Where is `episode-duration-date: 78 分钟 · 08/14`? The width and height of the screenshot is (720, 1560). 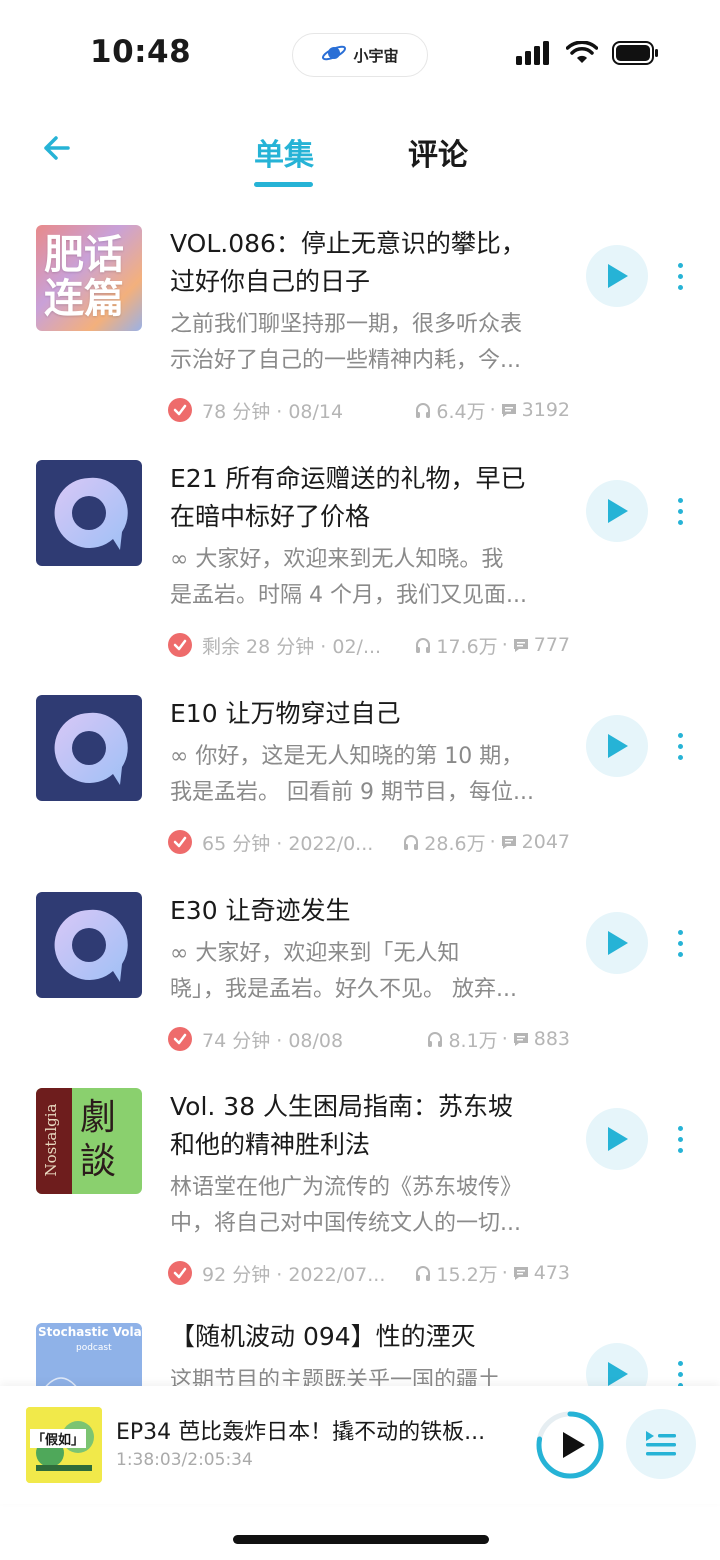
episode-duration-date: 78 分钟 · 08/14 is located at coordinates (273, 411).